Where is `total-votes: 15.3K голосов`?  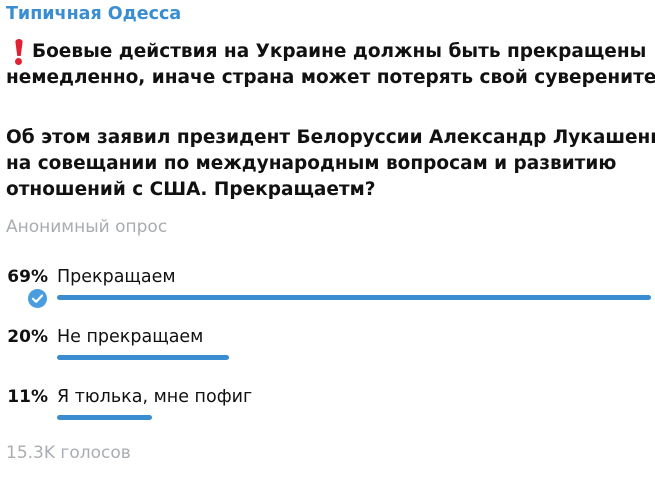
total-votes: 15.3K голосов is located at coordinates (68, 453).